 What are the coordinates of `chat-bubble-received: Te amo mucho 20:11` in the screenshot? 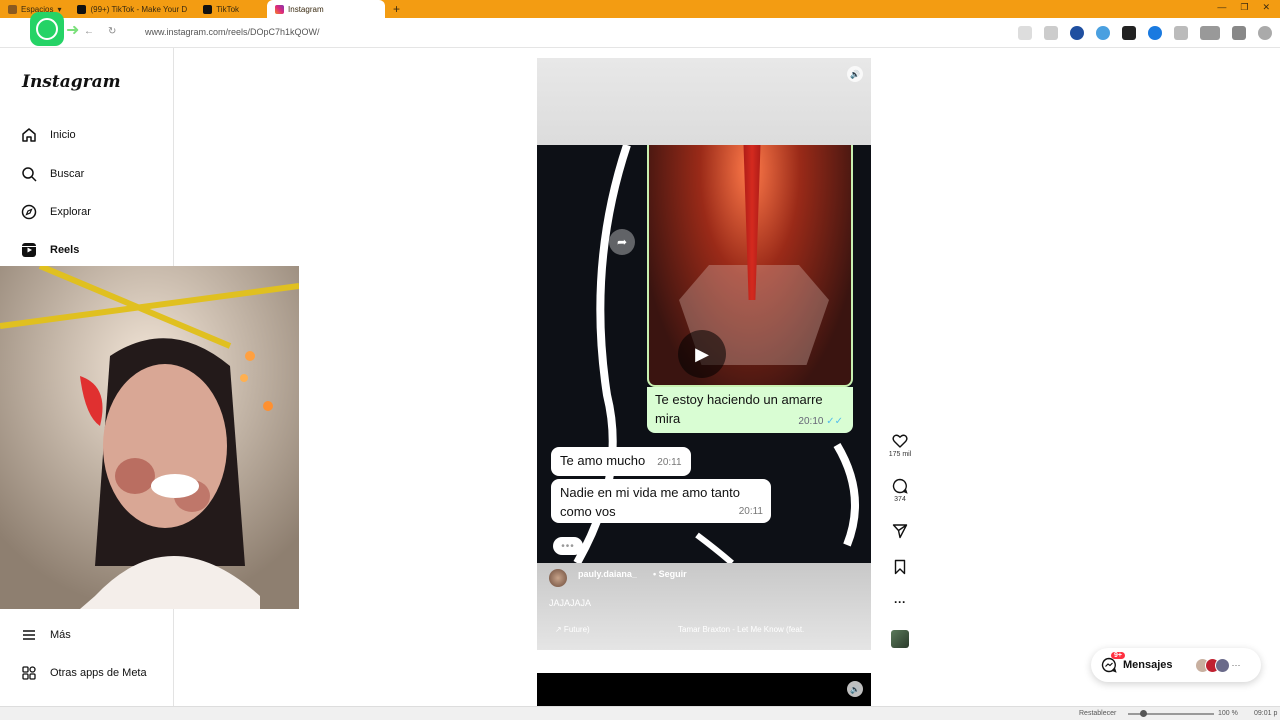 It's located at (621, 461).